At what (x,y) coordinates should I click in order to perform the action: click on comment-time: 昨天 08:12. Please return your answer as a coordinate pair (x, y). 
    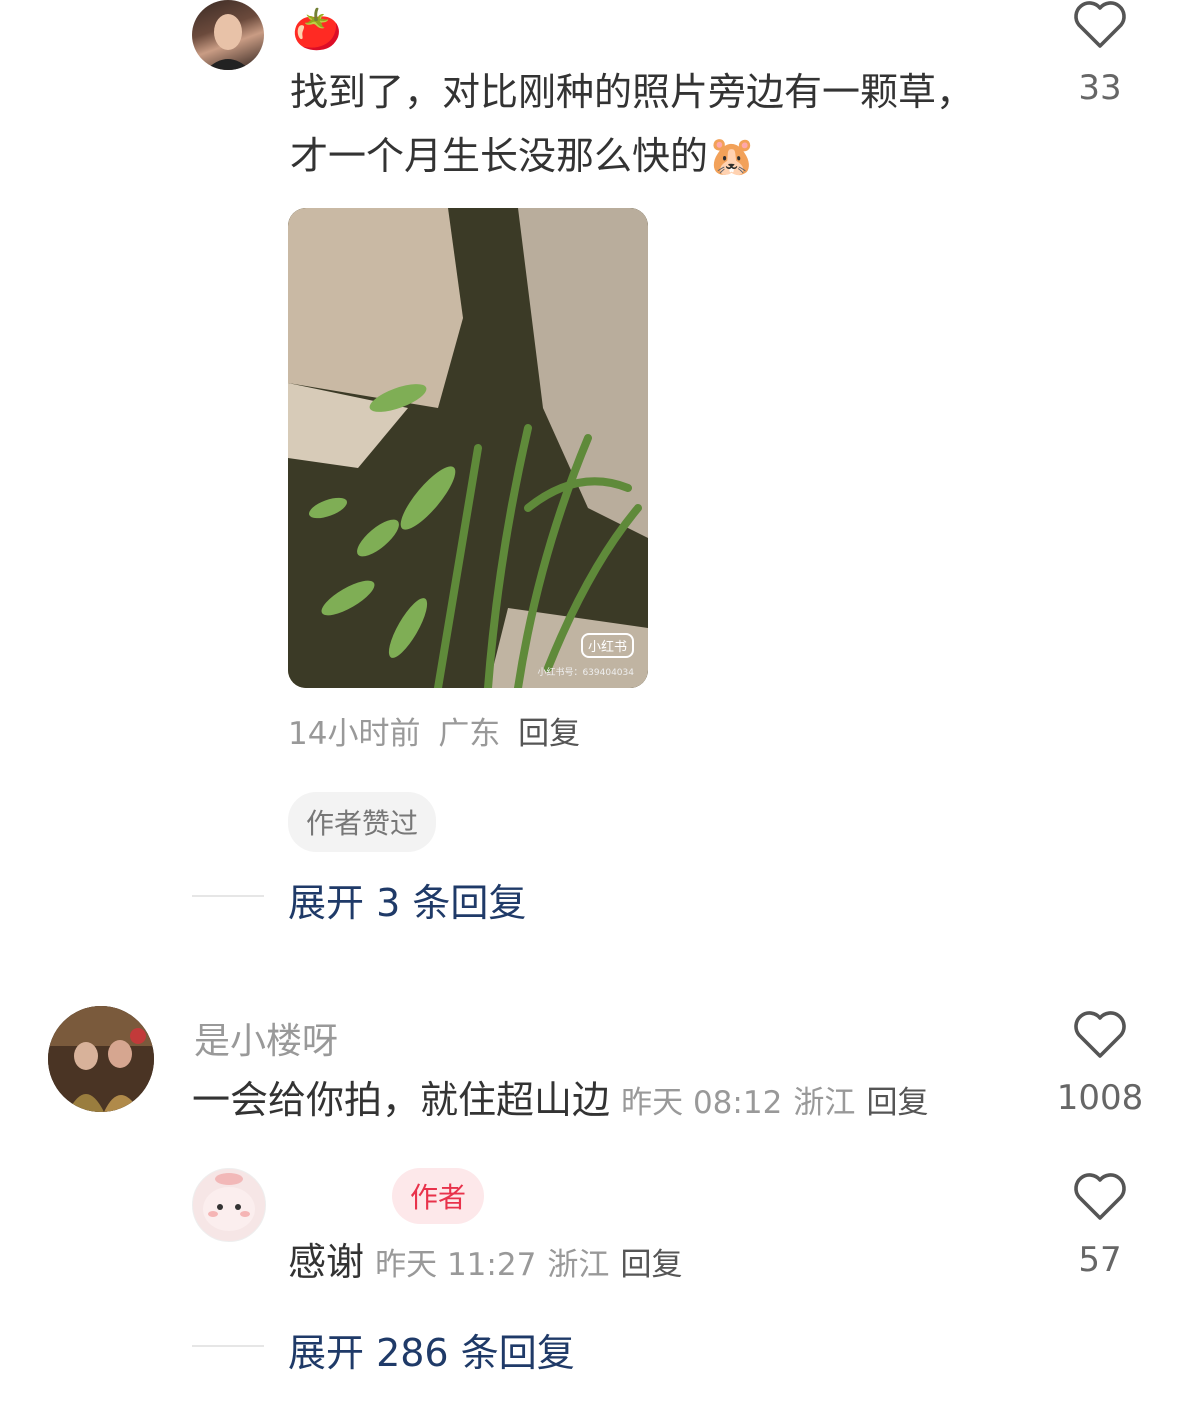
    Looking at the image, I should click on (702, 1103).